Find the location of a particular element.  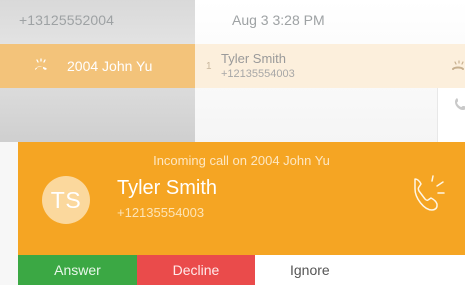

incoming-call-title: Incoming call on 2004 John Yu is located at coordinates (241, 160).